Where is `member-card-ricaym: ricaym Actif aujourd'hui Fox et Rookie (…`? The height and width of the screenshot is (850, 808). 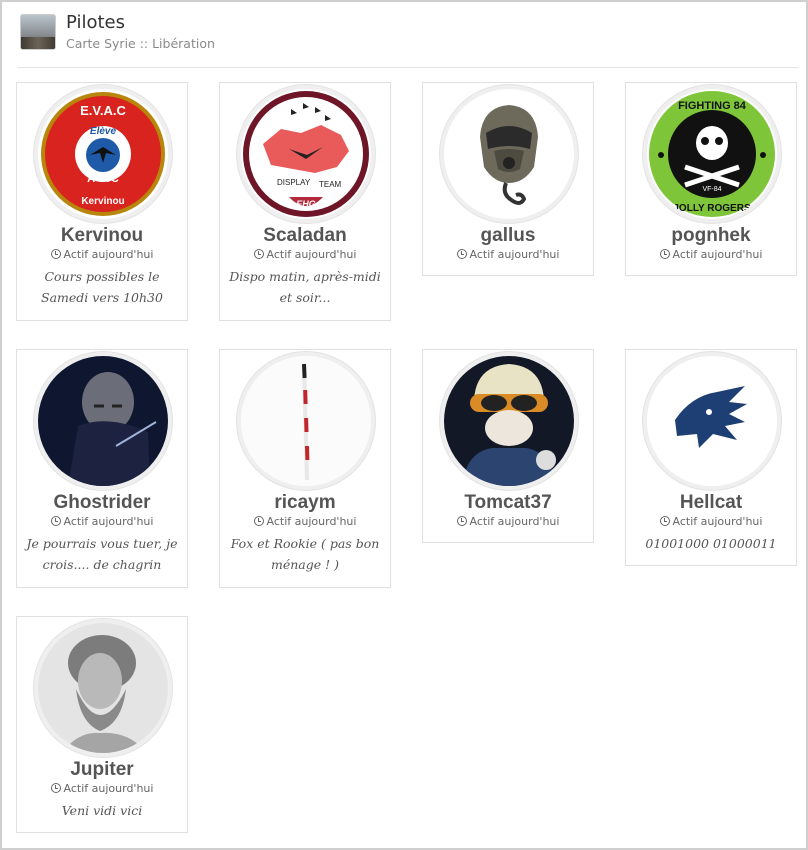 member-card-ricaym: ricaym Actif aujourd'hui Fox et Rookie (… is located at coordinates (305, 468).